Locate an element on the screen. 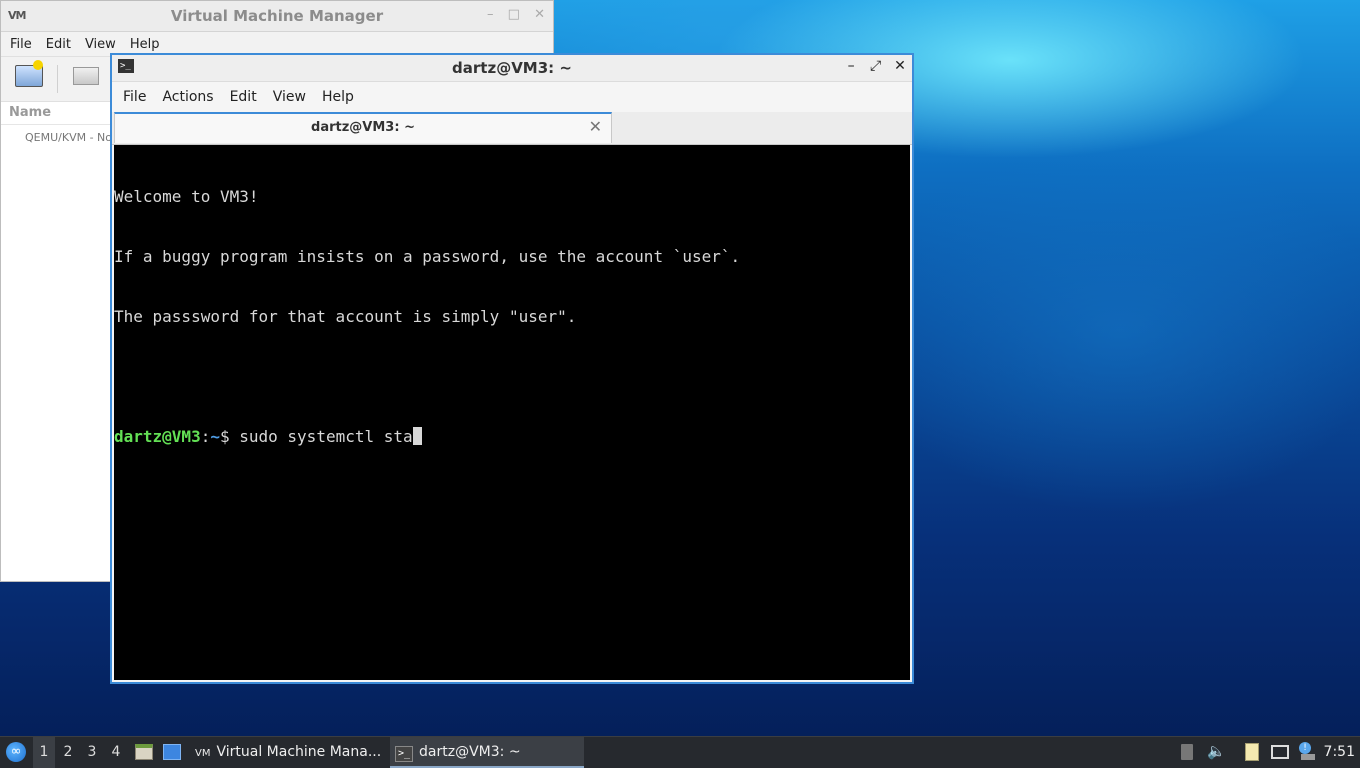  terminal-tab-label: dartz@VM3: ~ is located at coordinates (363, 127).